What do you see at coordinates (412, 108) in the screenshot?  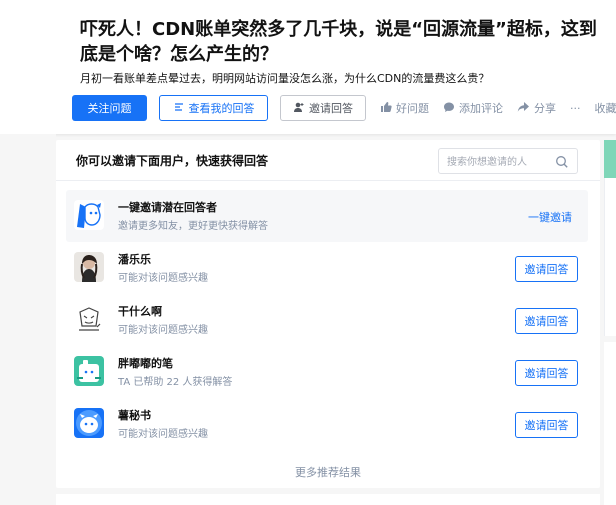 I see `good-question-label: 好问题` at bounding box center [412, 108].